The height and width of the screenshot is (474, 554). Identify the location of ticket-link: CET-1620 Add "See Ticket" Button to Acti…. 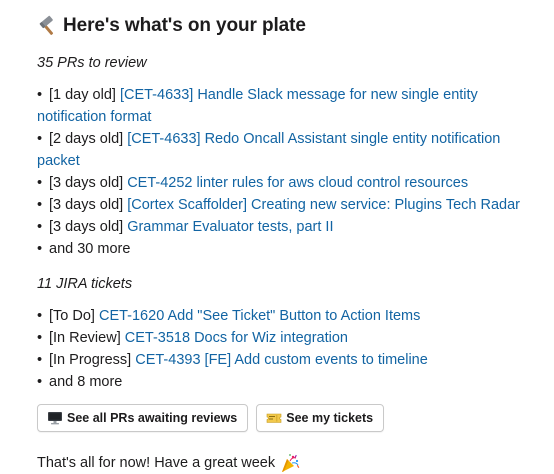
(259, 316).